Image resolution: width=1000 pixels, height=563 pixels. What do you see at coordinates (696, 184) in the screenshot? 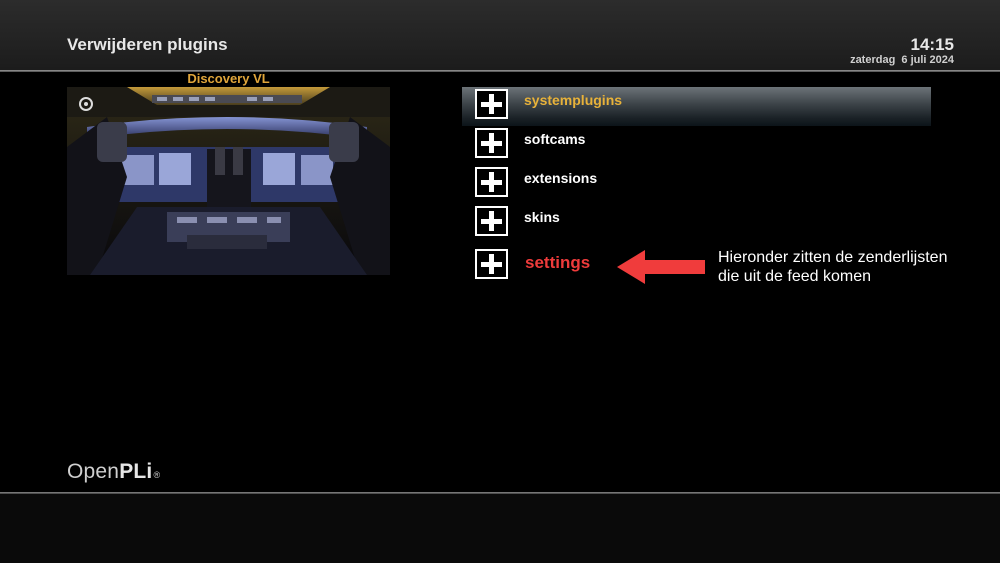
I see `menu-item-extensions: extensions` at bounding box center [696, 184].